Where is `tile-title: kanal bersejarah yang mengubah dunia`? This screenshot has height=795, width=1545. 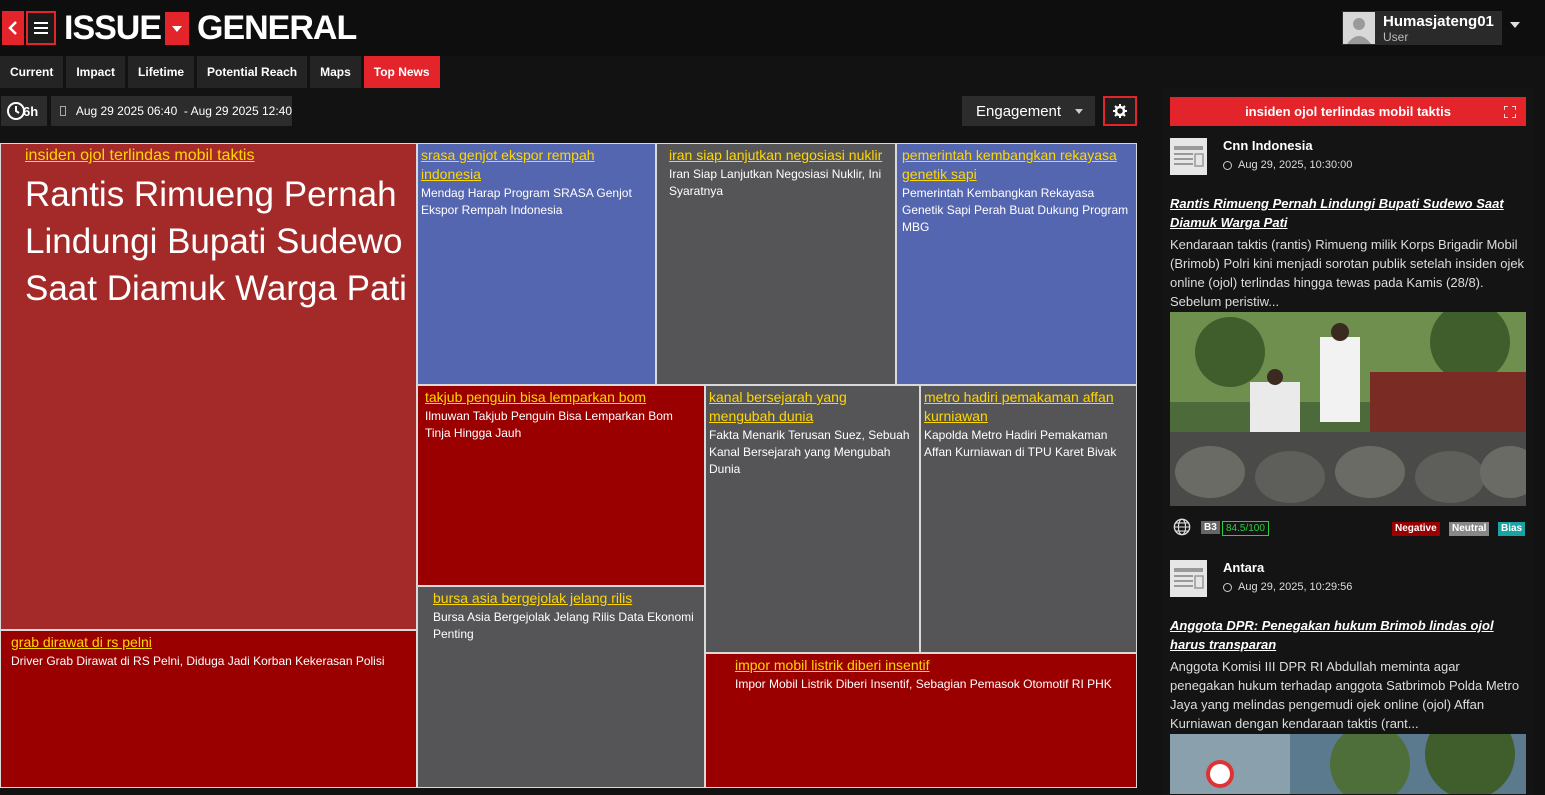 tile-title: kanal bersejarah yang mengubah dunia is located at coordinates (812, 407).